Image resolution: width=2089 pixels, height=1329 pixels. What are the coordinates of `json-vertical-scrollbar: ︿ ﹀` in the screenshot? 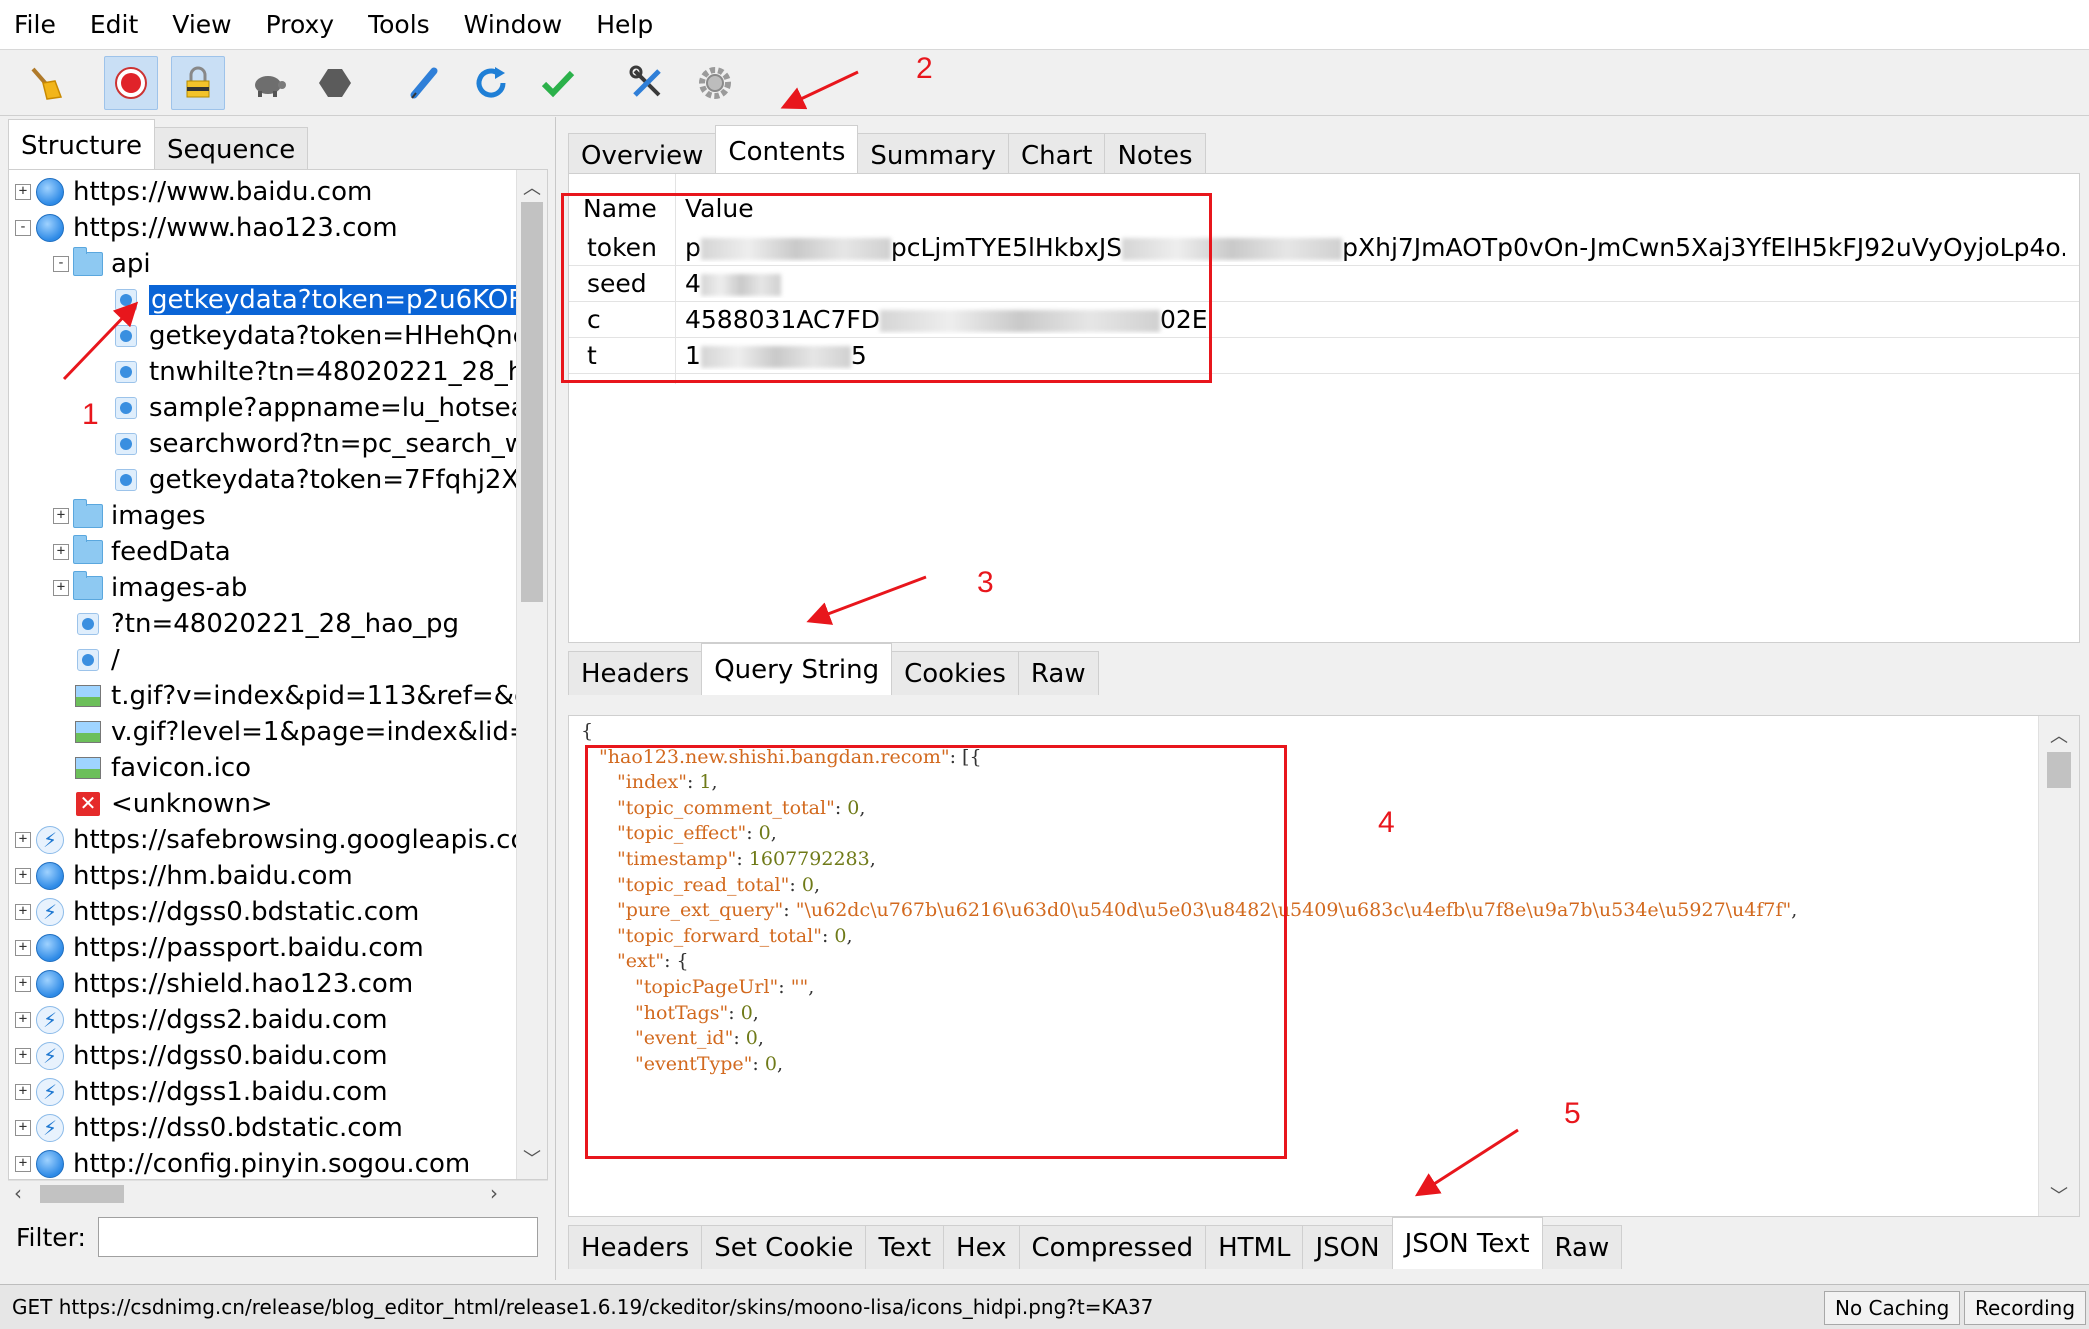 It's located at (2058, 966).